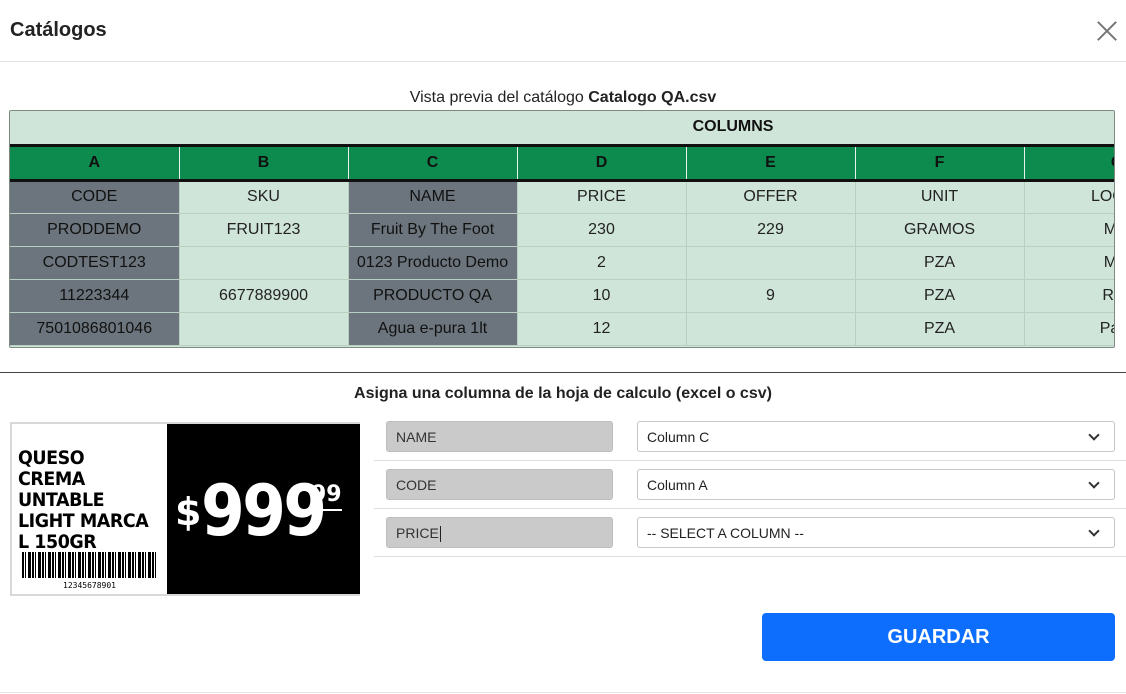 This screenshot has width=1126, height=694. Describe the element at coordinates (725, 533) in the screenshot. I see `select-value: -- SELECT A COLUMN --` at that location.